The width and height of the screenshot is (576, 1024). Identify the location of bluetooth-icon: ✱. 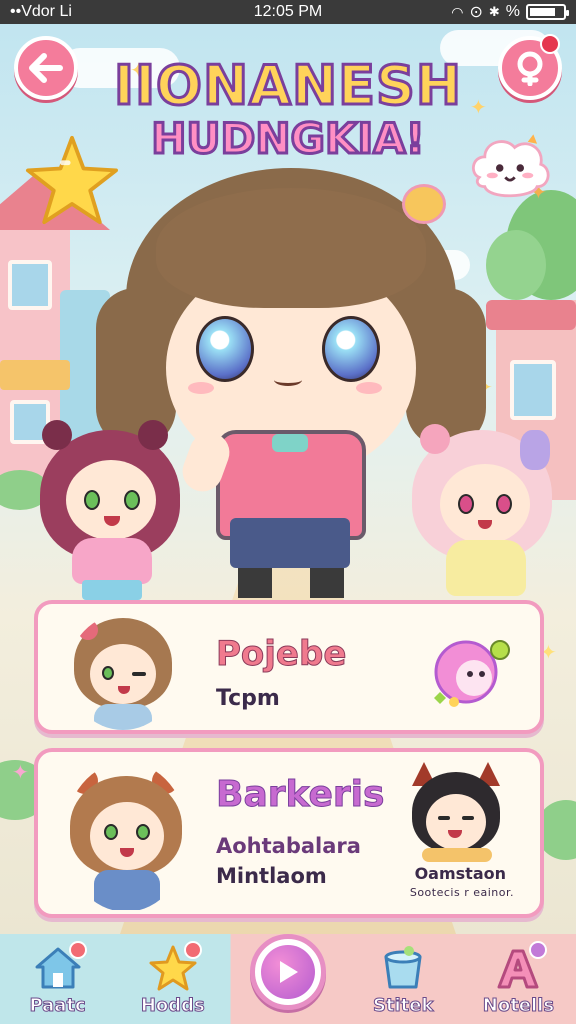
(494, 11).